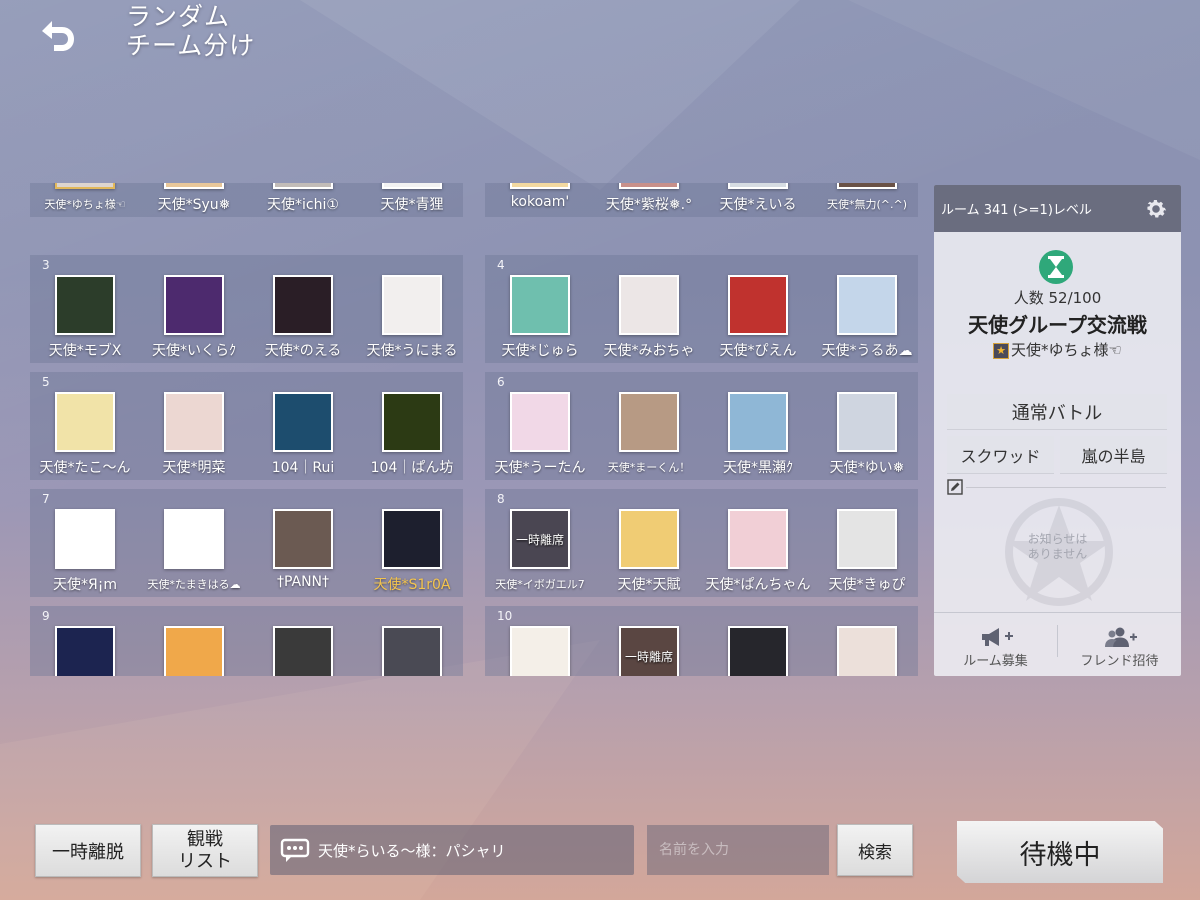 Image resolution: width=1200 pixels, height=900 pixels. I want to click on team-member: 天使*S1r0A, so click(412, 551).